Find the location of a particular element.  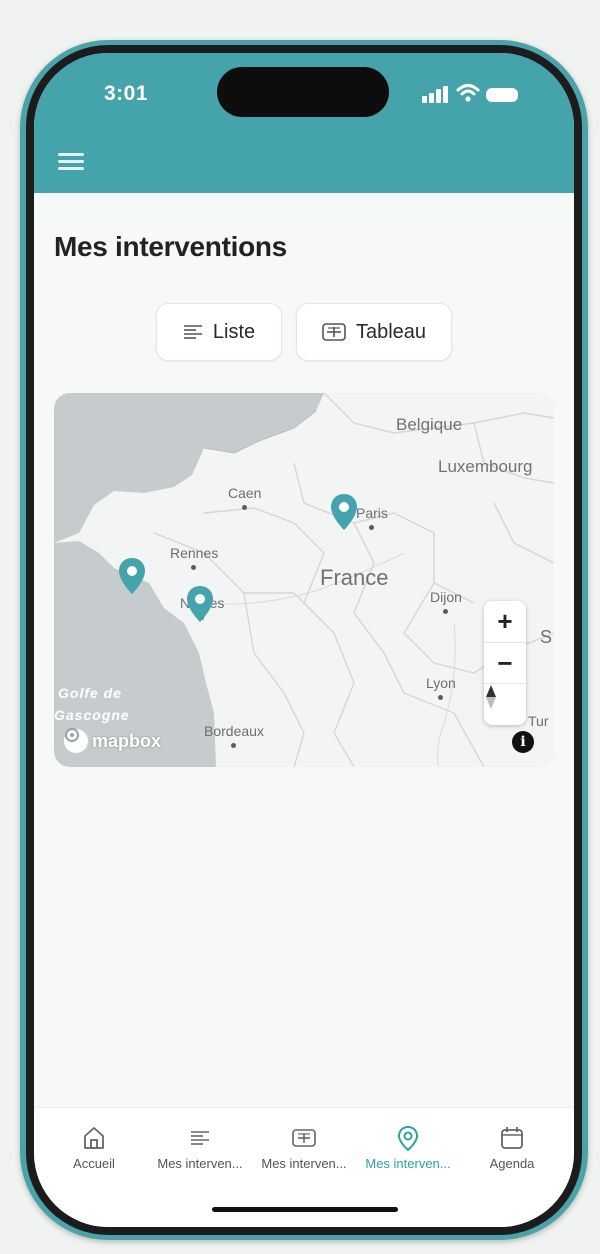

map-label-france: France is located at coordinates (354, 577).